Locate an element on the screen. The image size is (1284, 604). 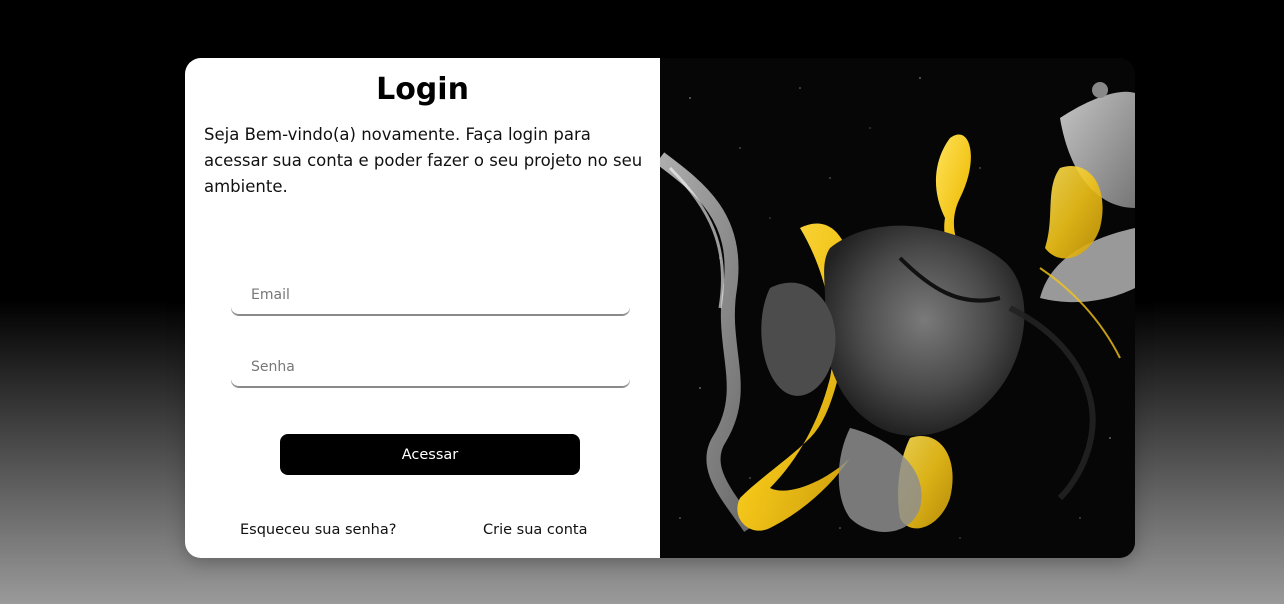
login-button: Acessar is located at coordinates (430, 454).